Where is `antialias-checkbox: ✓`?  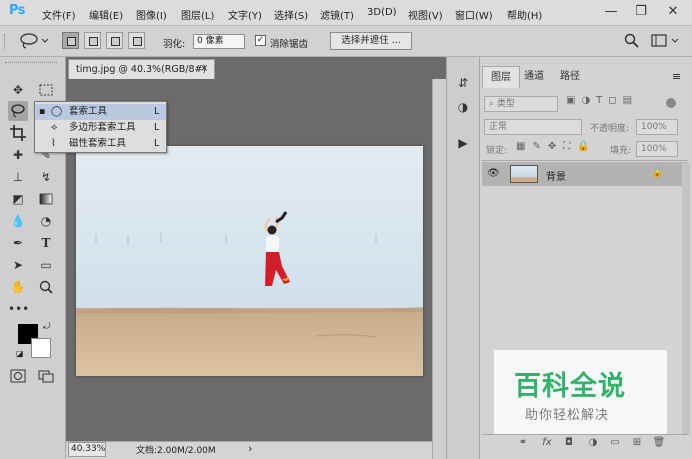 antialias-checkbox: ✓ is located at coordinates (260, 40).